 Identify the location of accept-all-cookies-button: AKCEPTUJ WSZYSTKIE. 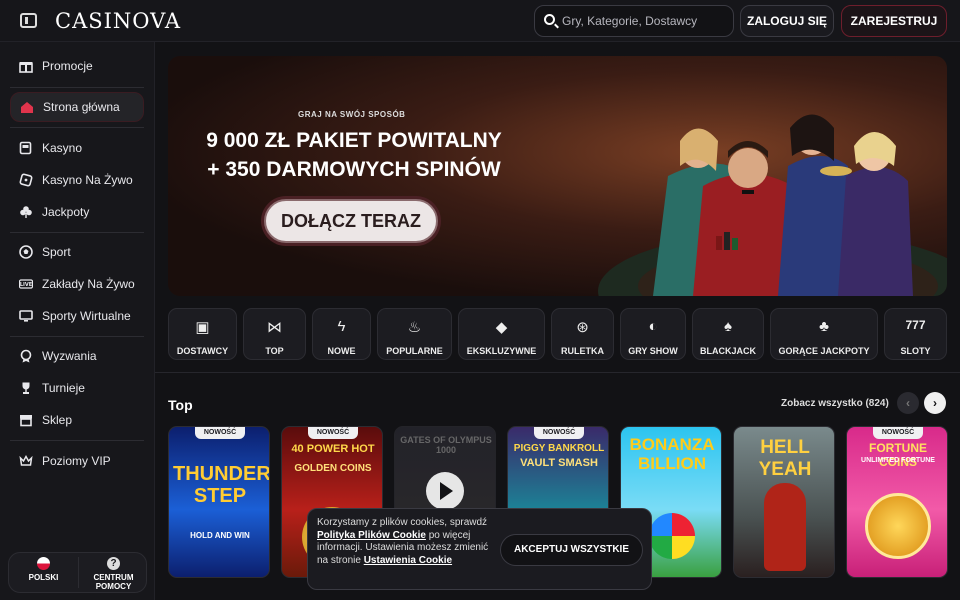
(571, 550).